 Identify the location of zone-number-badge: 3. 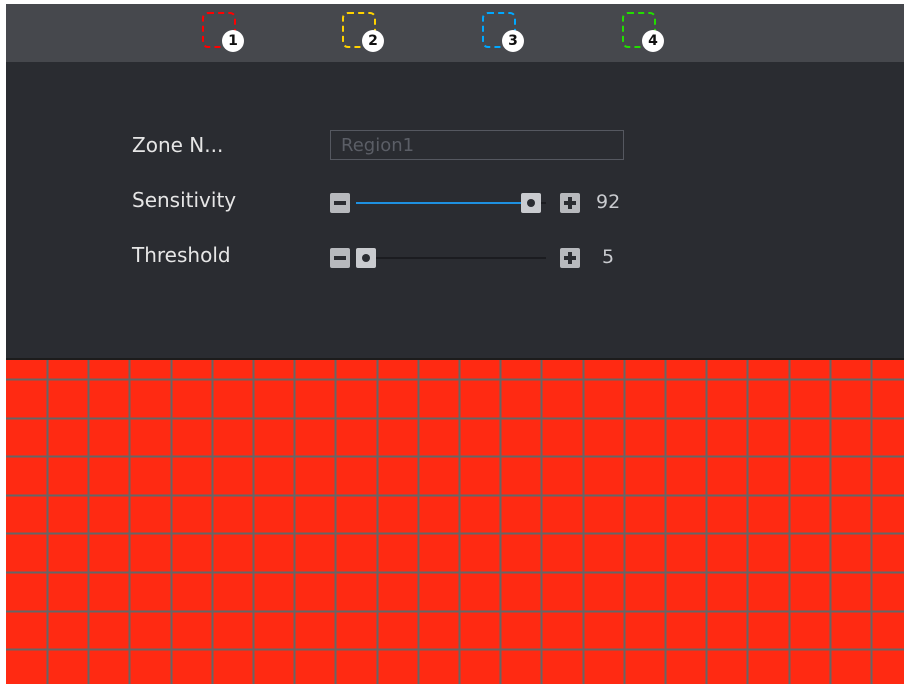
(513, 41).